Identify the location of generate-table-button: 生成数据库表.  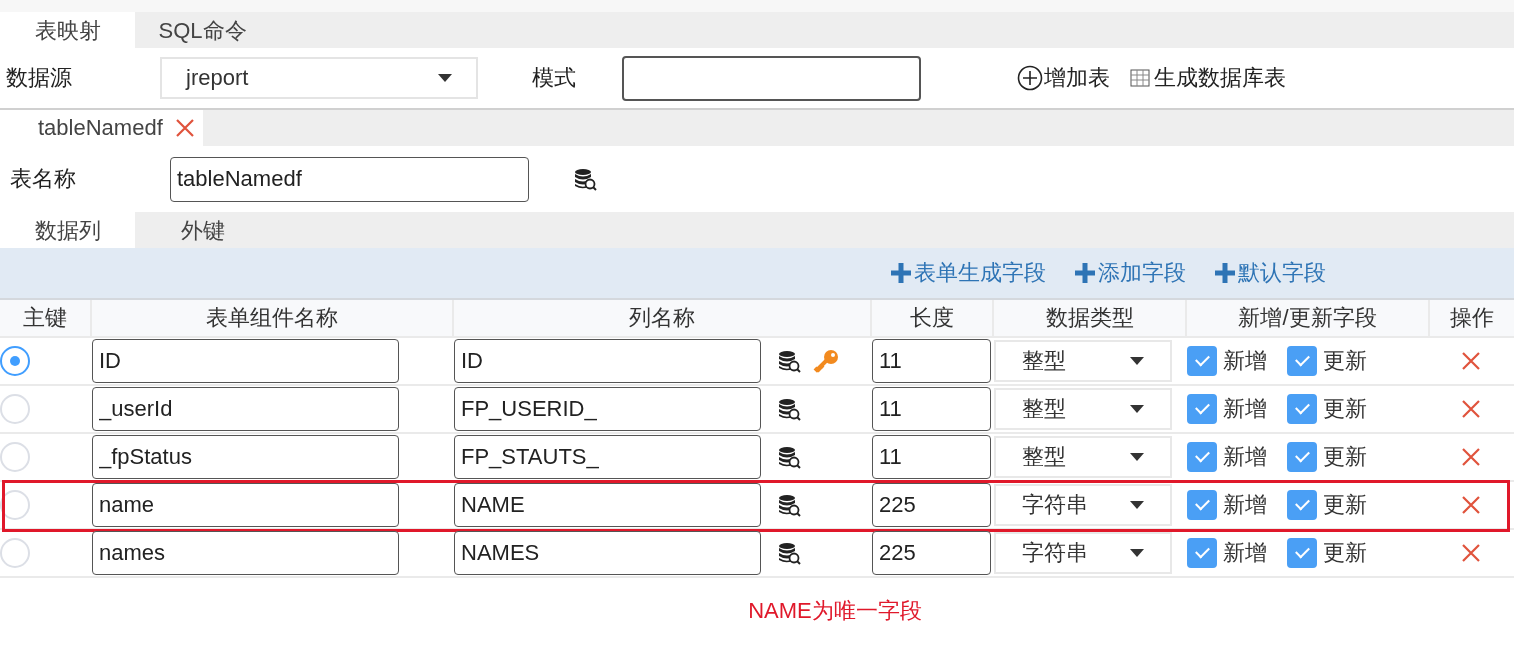
(1208, 78).